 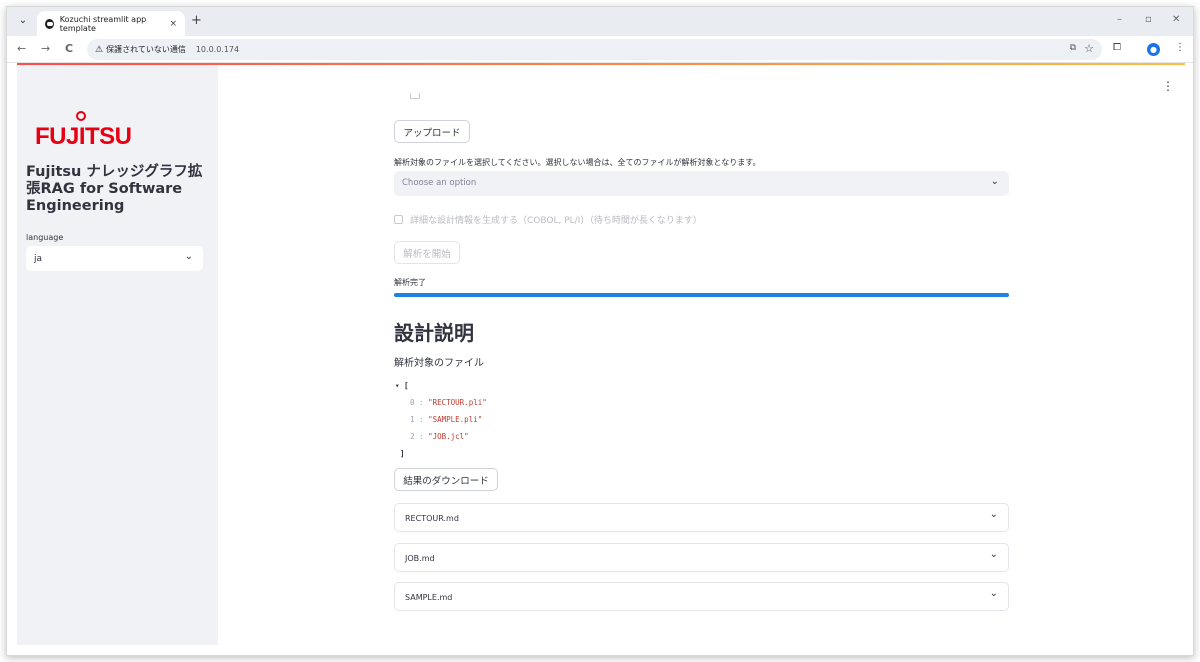 I want to click on scrolled-widget-edge, so click(x=415, y=96).